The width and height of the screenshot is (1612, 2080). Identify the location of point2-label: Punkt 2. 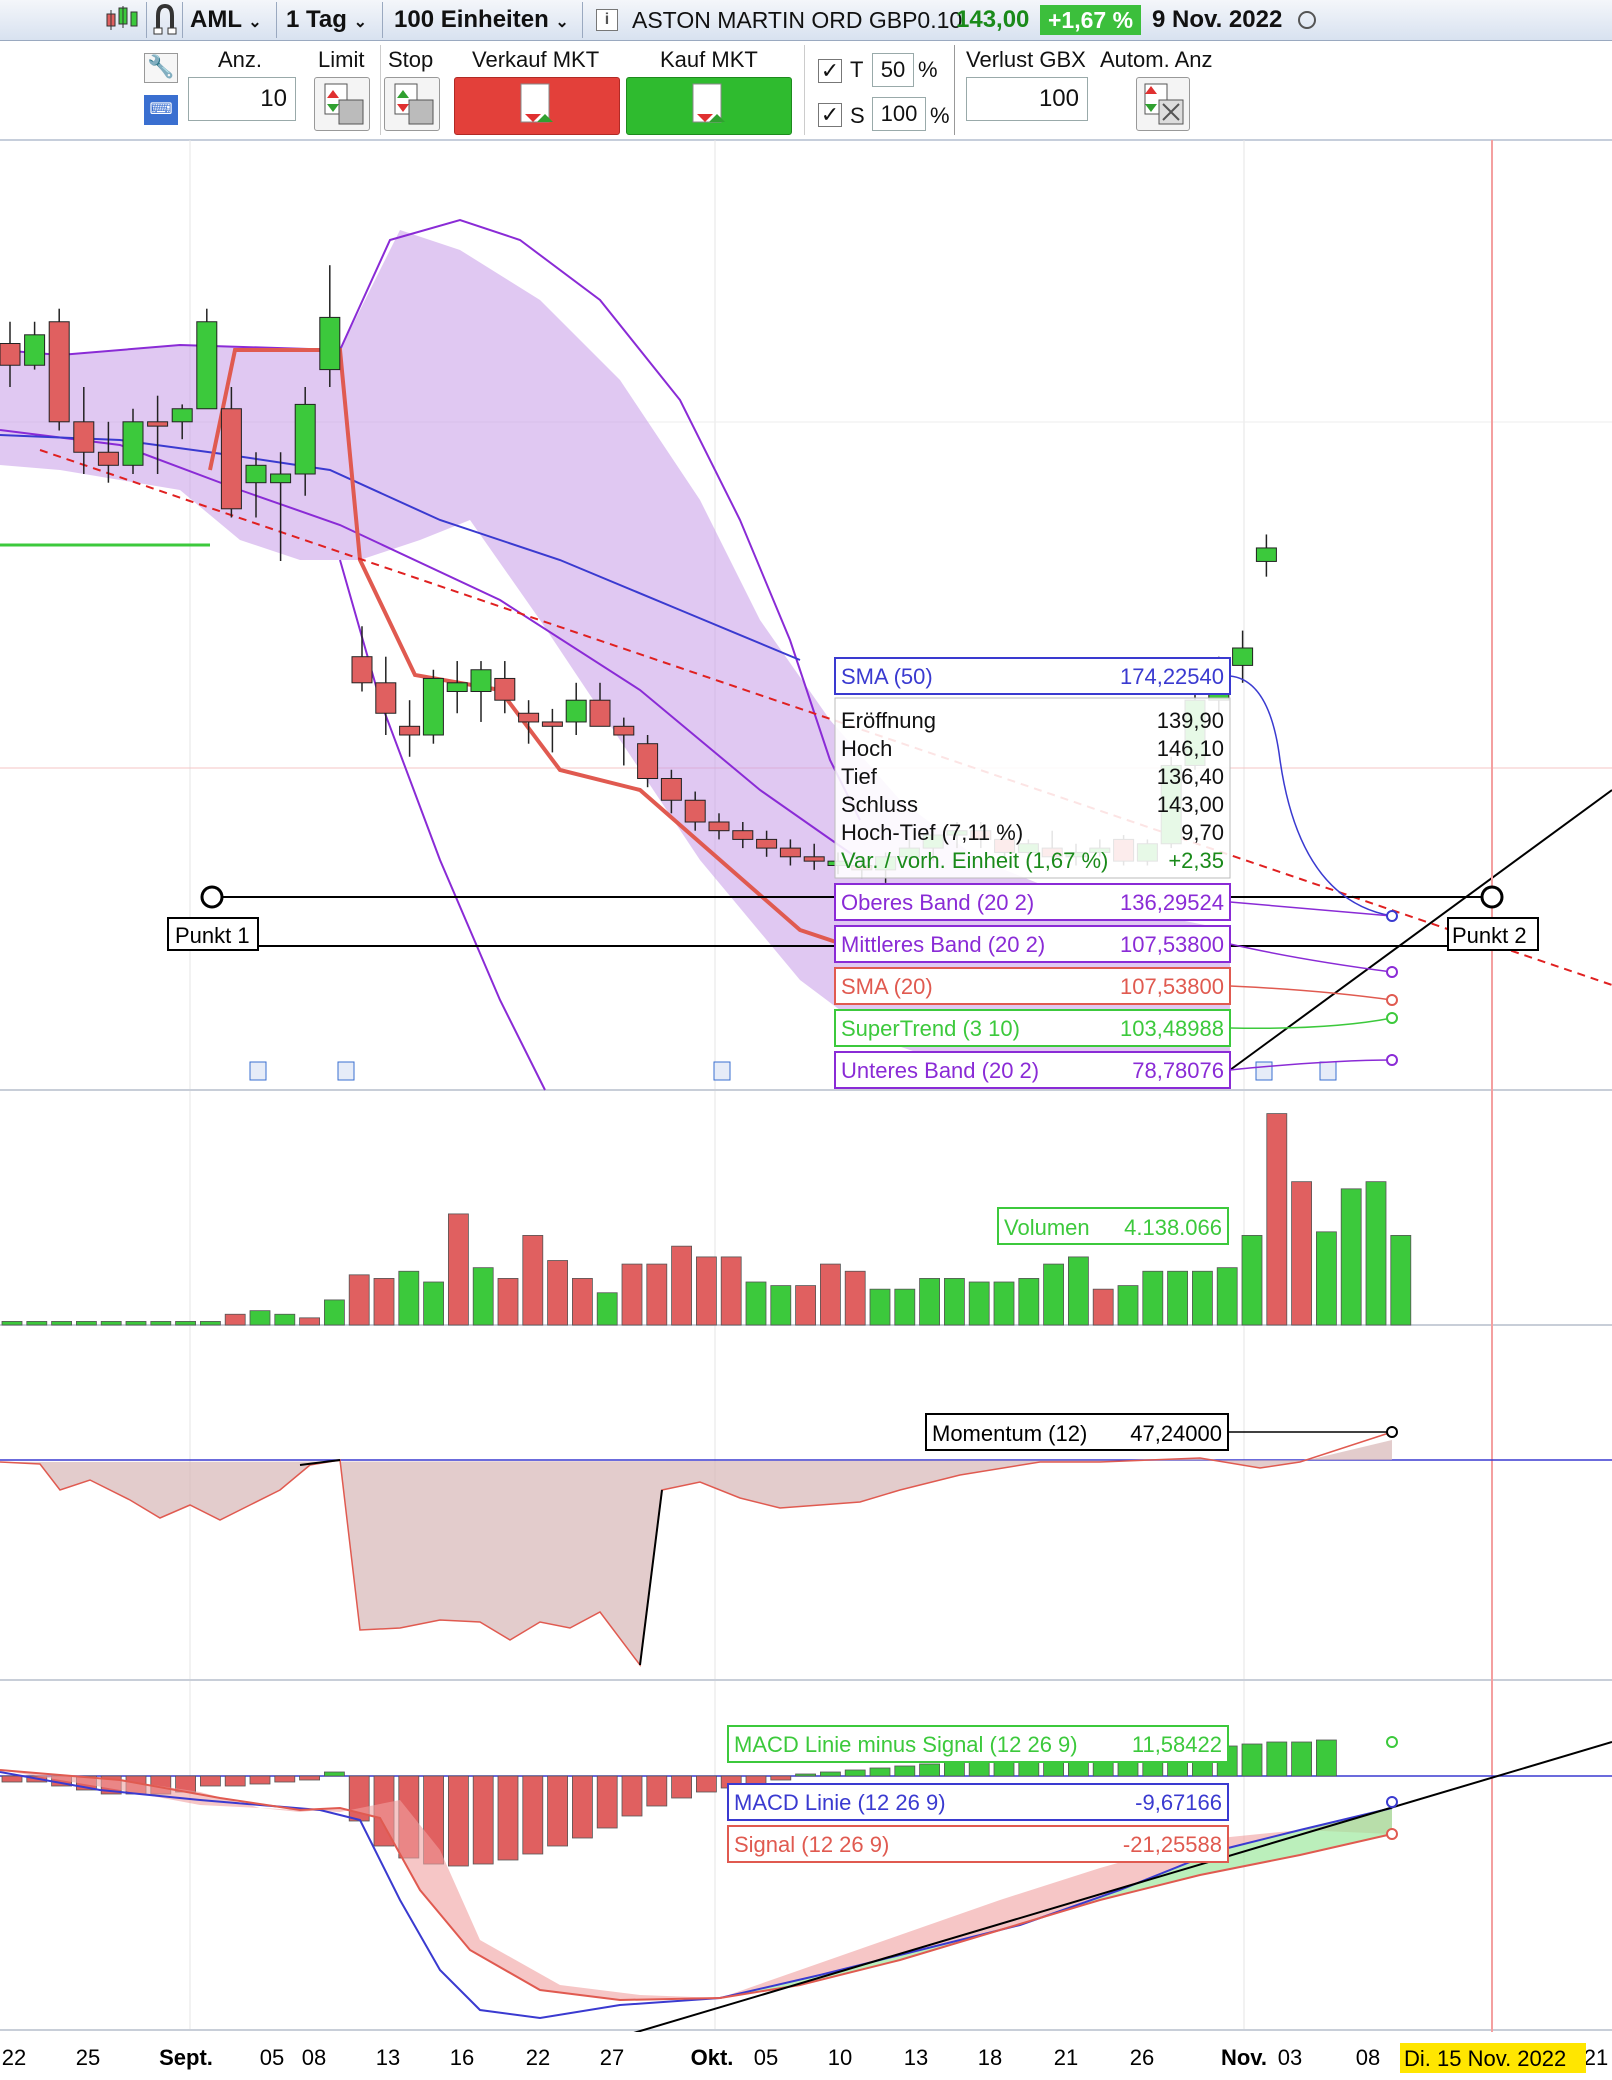
(1489, 935).